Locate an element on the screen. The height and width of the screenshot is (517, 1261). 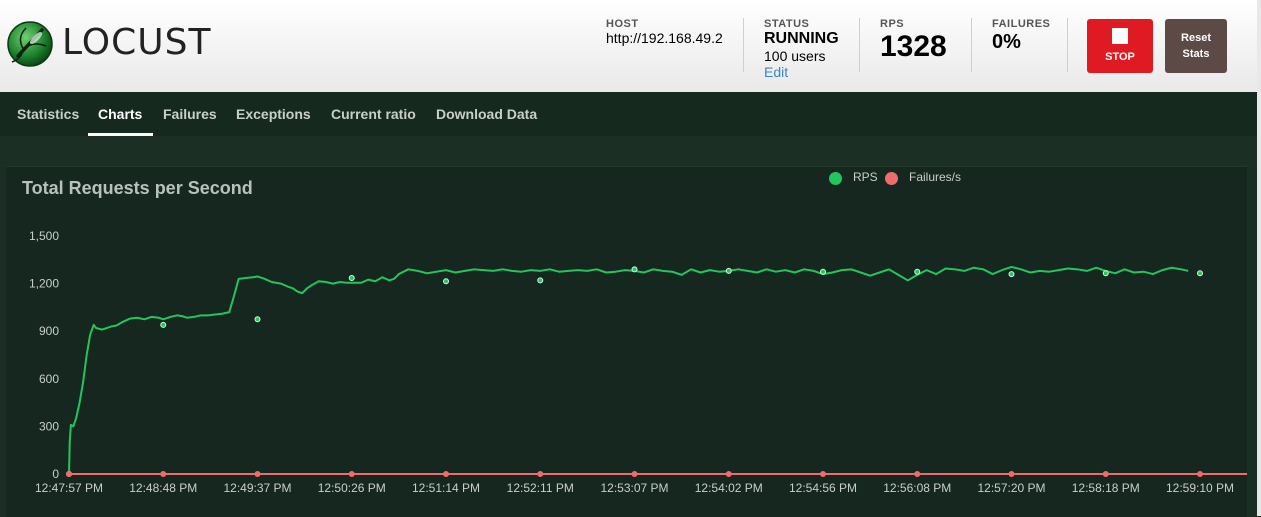
y-tick-label: 1,500 is located at coordinates (44, 236).